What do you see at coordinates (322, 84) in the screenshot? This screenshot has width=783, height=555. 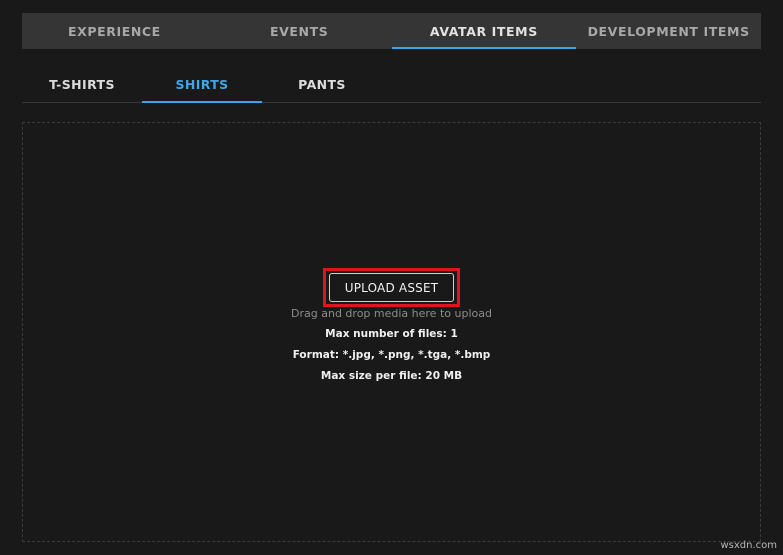 I see `subtab-pants: PANTS` at bounding box center [322, 84].